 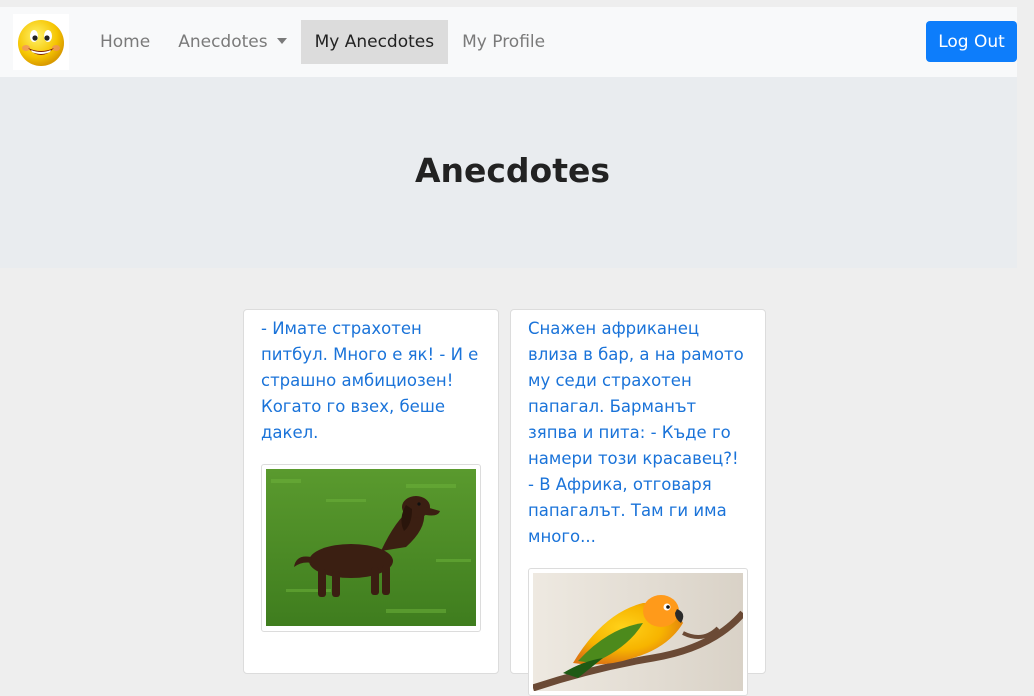 What do you see at coordinates (517, 3) in the screenshot?
I see `top-strip` at bounding box center [517, 3].